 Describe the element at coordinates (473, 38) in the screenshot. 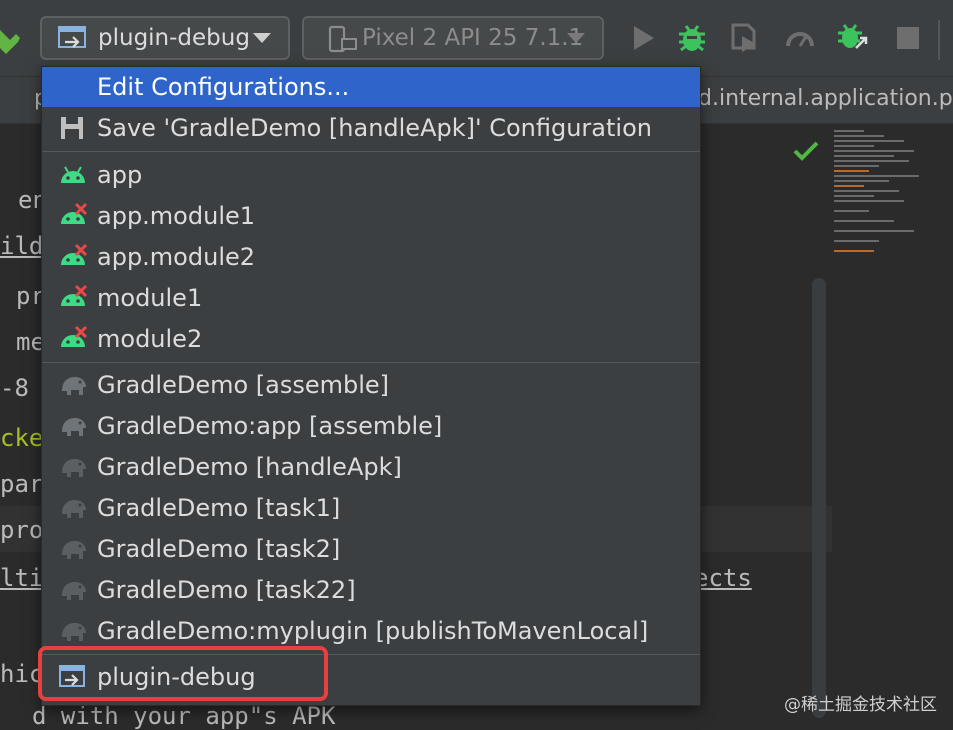

I see `device-label: Pixel 2 API 25 7.1.1` at that location.